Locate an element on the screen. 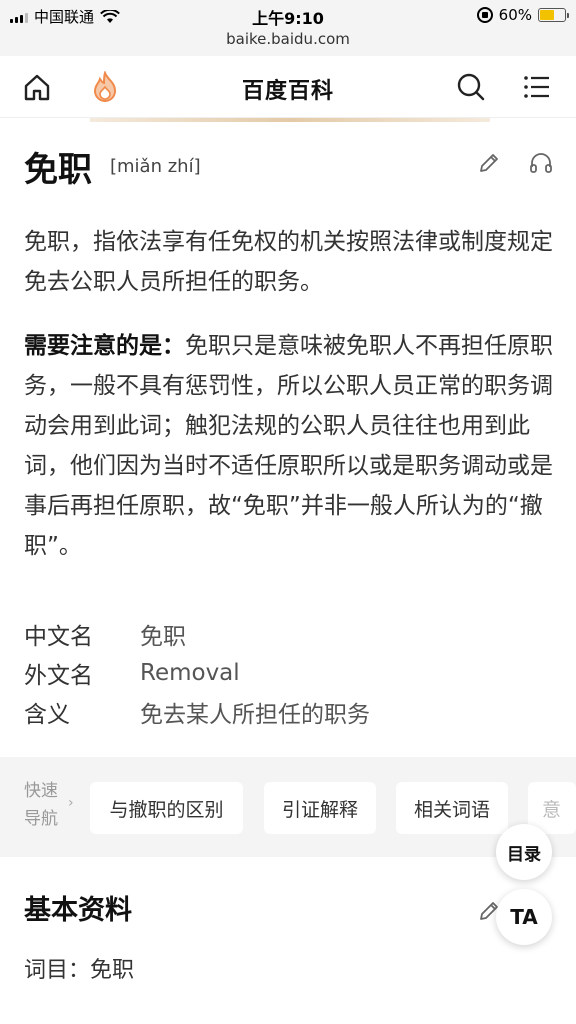 Image resolution: width=576 pixels, height=1024 pixels. headphones-icon is located at coordinates (541, 163).